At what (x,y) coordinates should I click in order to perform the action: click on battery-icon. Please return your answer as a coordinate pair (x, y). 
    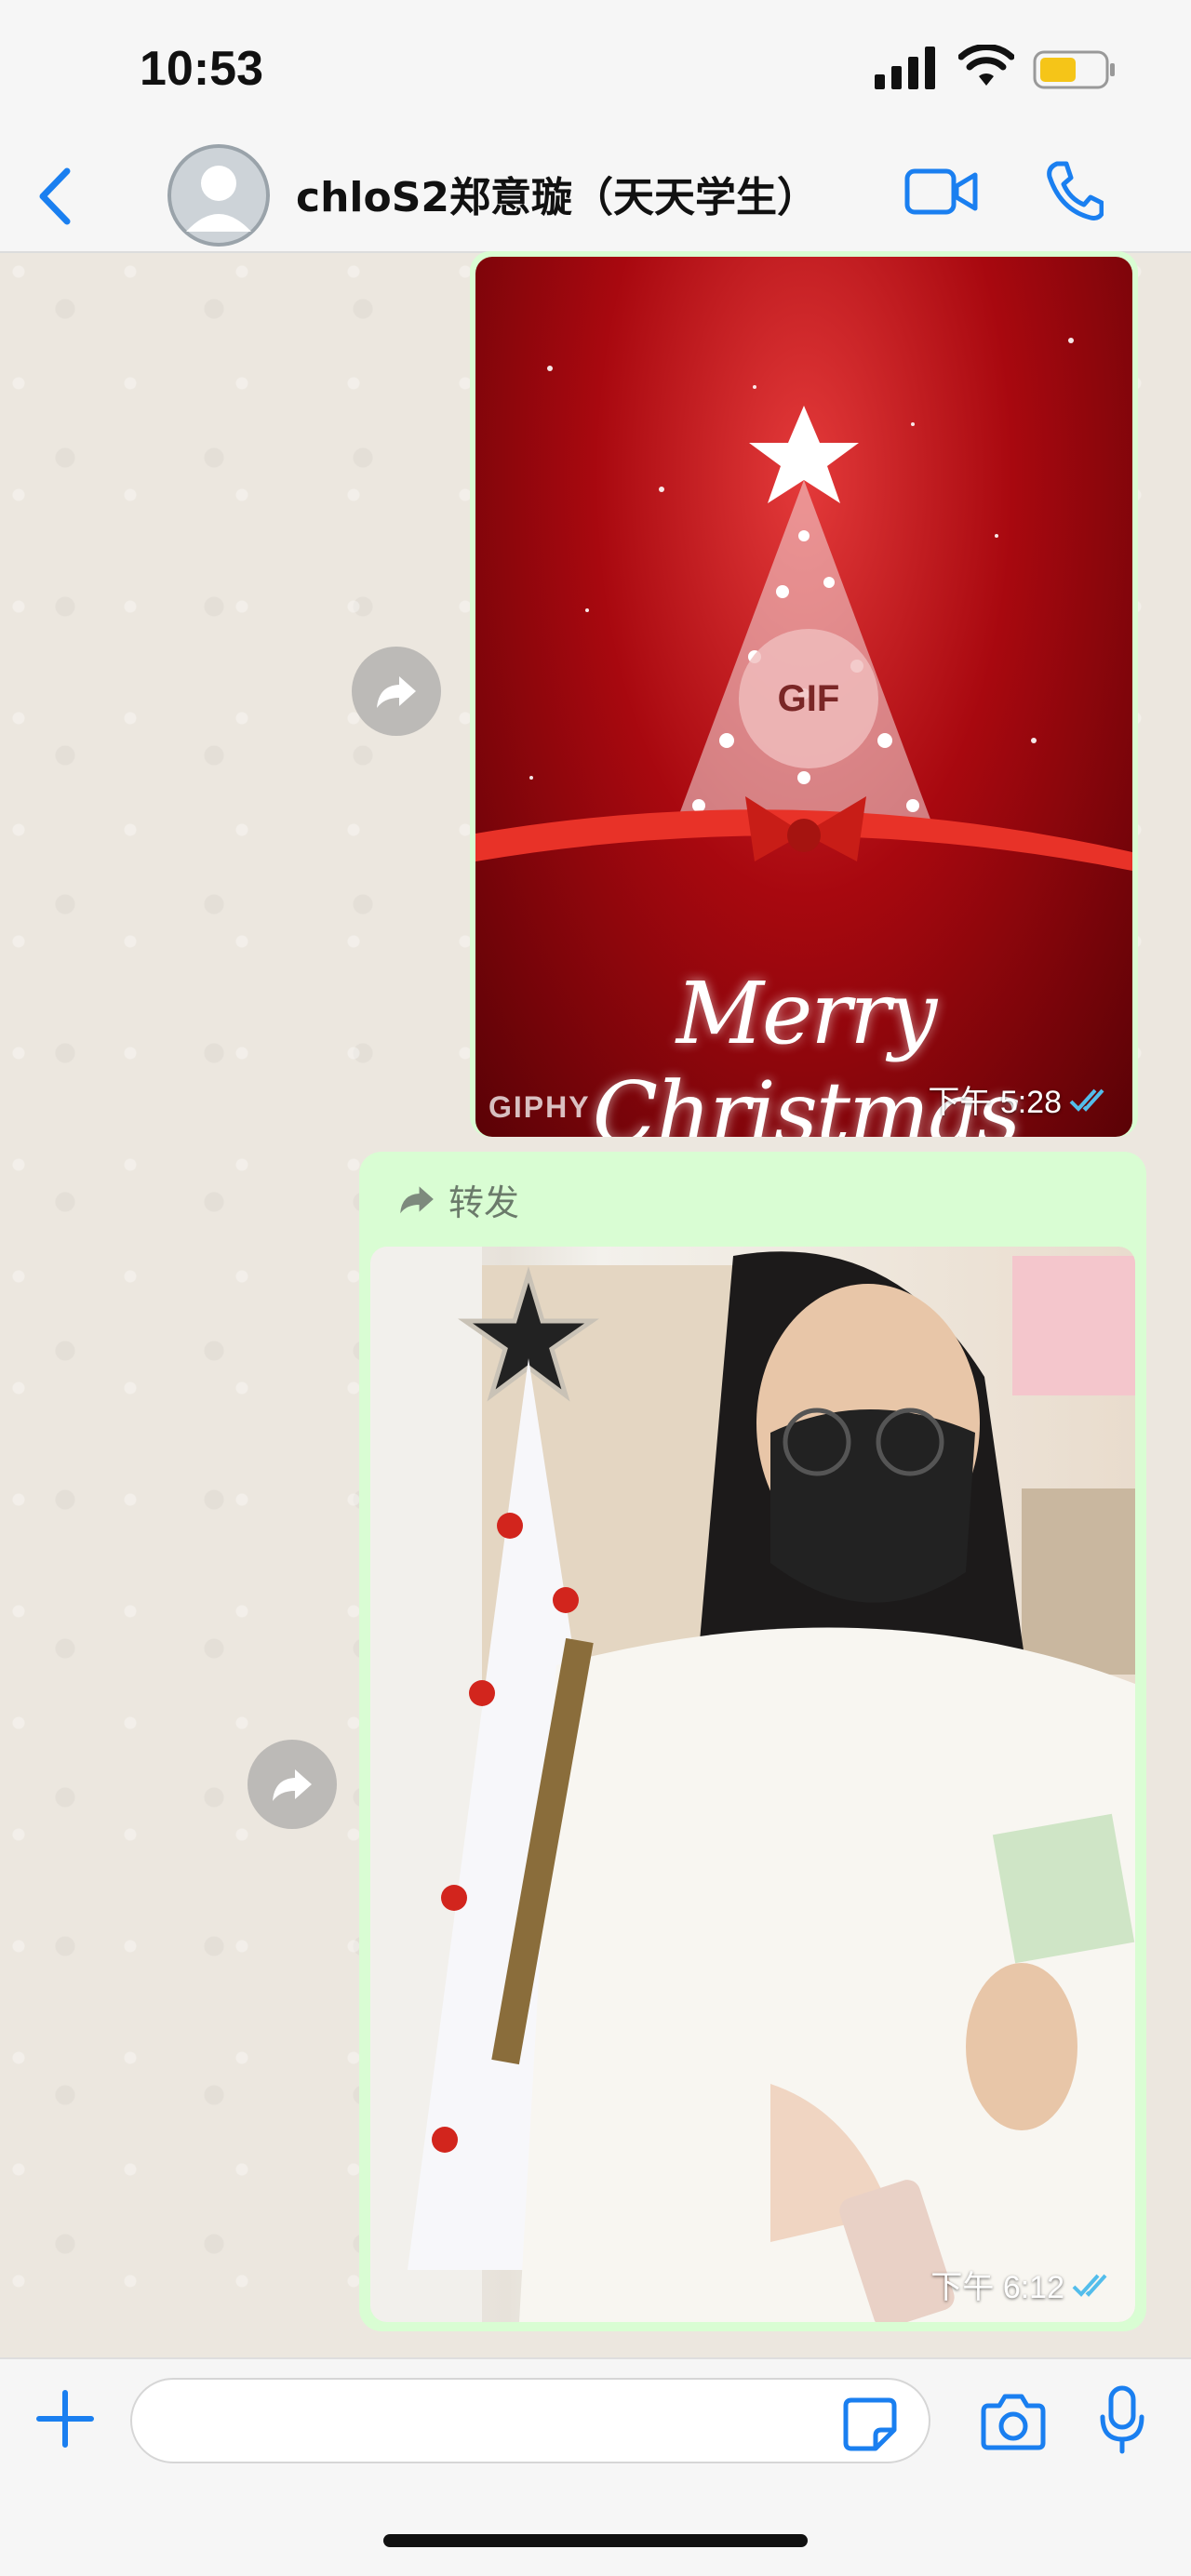
    Looking at the image, I should click on (1074, 69).